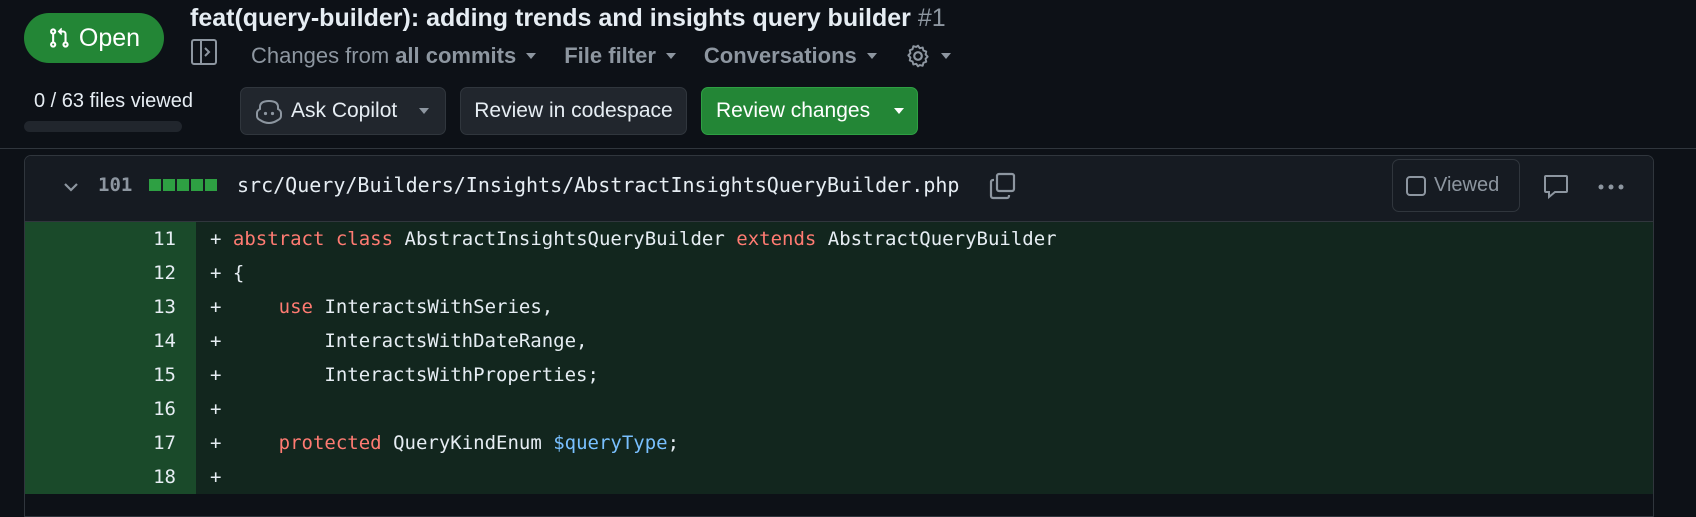 Image resolution: width=1696 pixels, height=517 pixels. Describe the element at coordinates (109, 37) in the screenshot. I see `pr-state-label: Open` at that location.